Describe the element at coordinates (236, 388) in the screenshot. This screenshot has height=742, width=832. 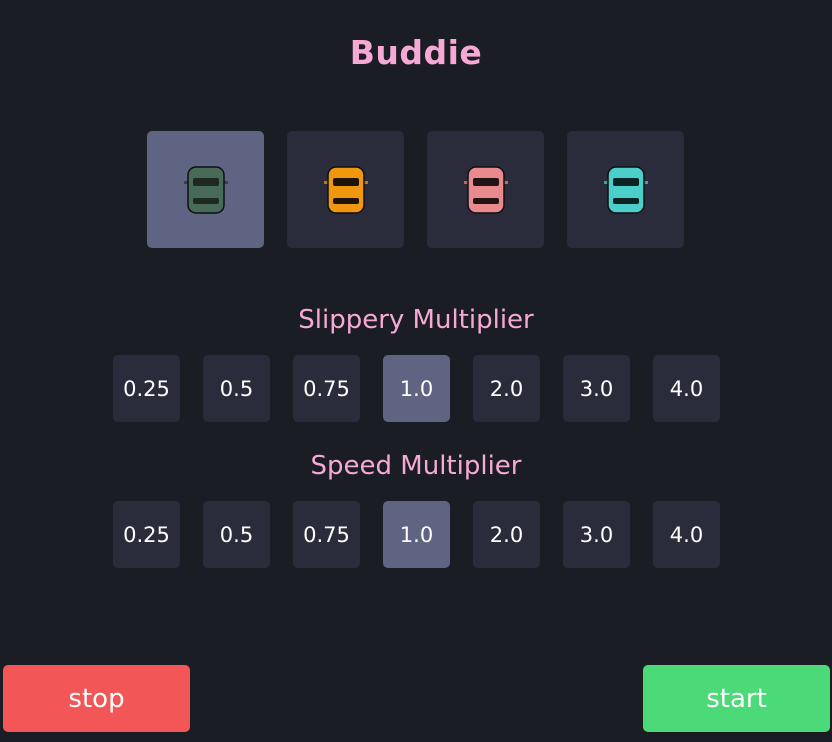
I see `slippery-option: 0.5` at that location.